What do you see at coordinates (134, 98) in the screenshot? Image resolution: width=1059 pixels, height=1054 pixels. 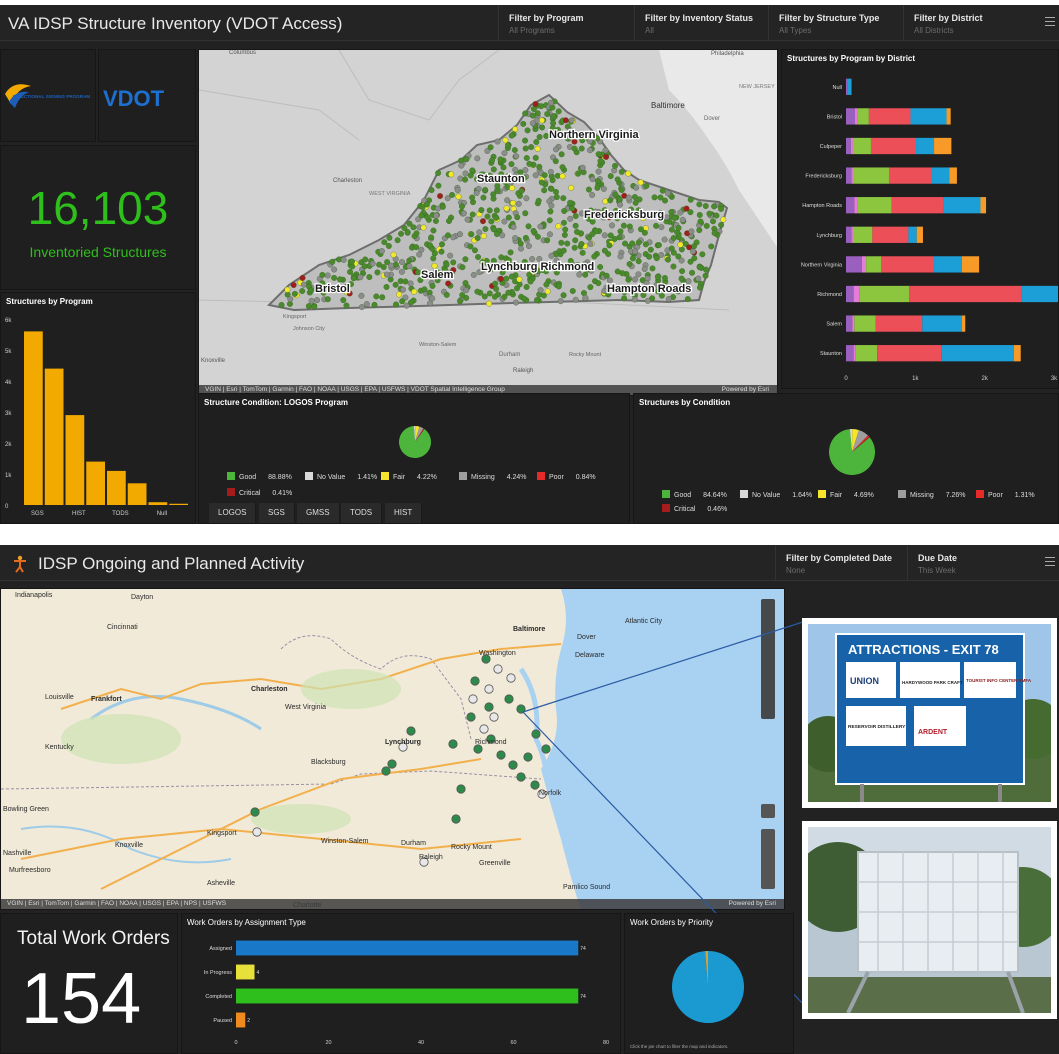 I see `vdot-logo: VDOT` at bounding box center [134, 98].